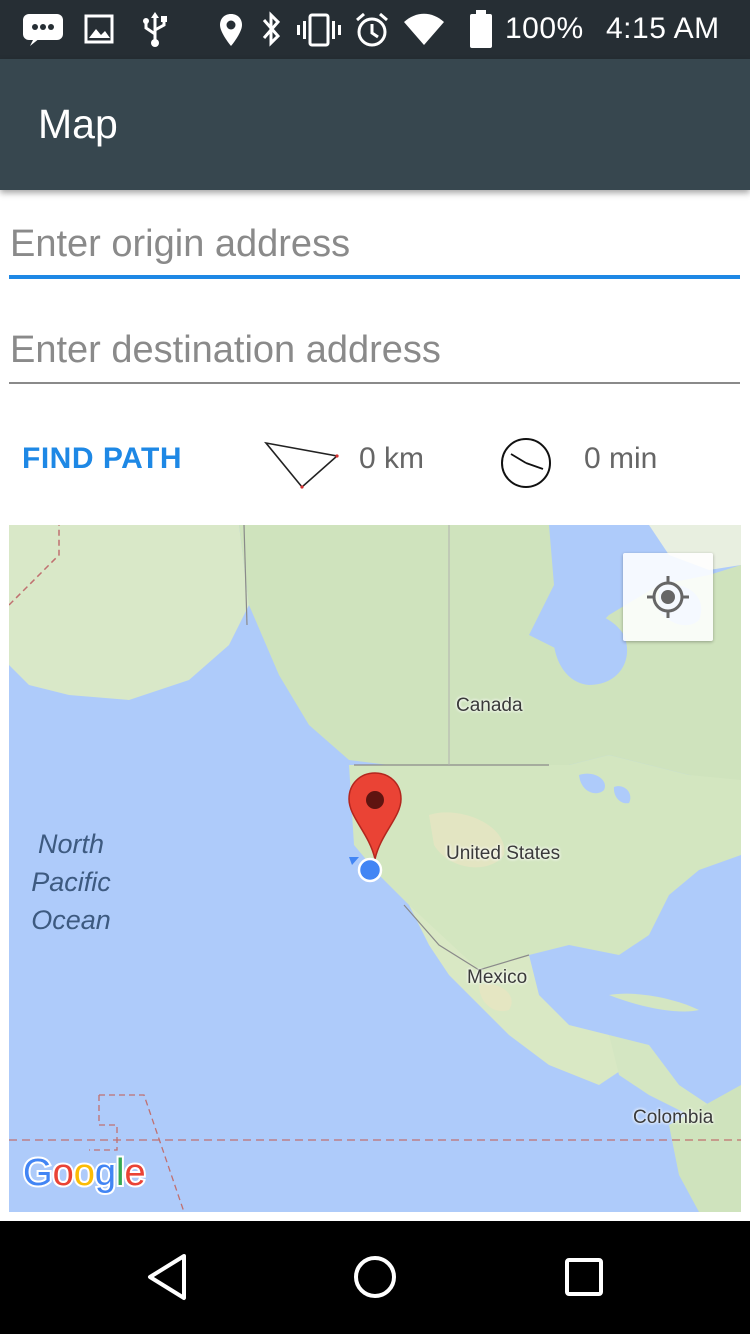  I want to click on clock: 4:15 AM, so click(663, 28).